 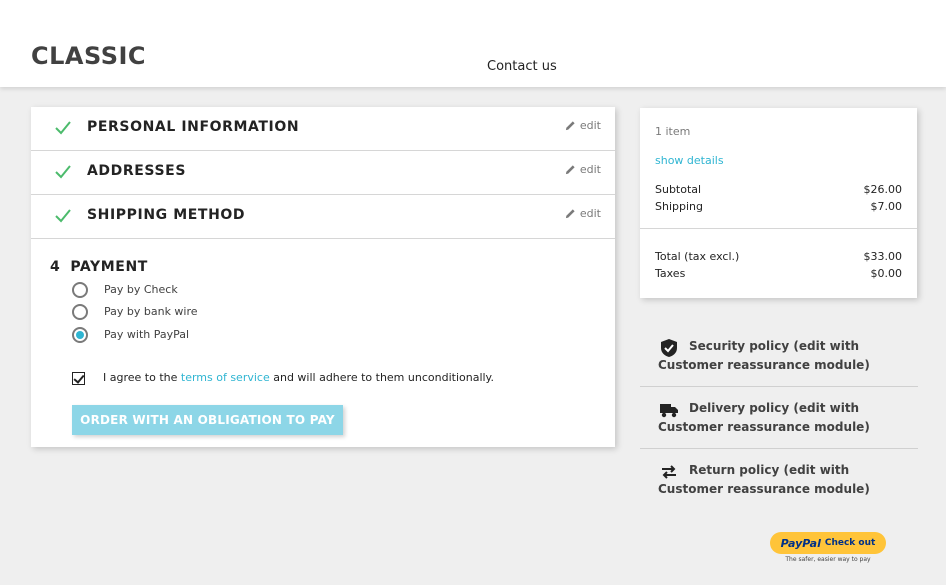 I want to click on step-title: ADDRESSES, so click(x=137, y=171).